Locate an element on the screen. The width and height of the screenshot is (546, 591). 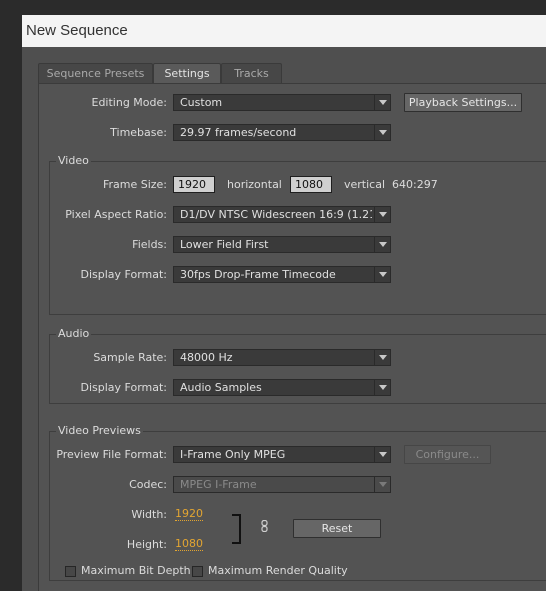
tab-tracks: Tracks is located at coordinates (251, 73).